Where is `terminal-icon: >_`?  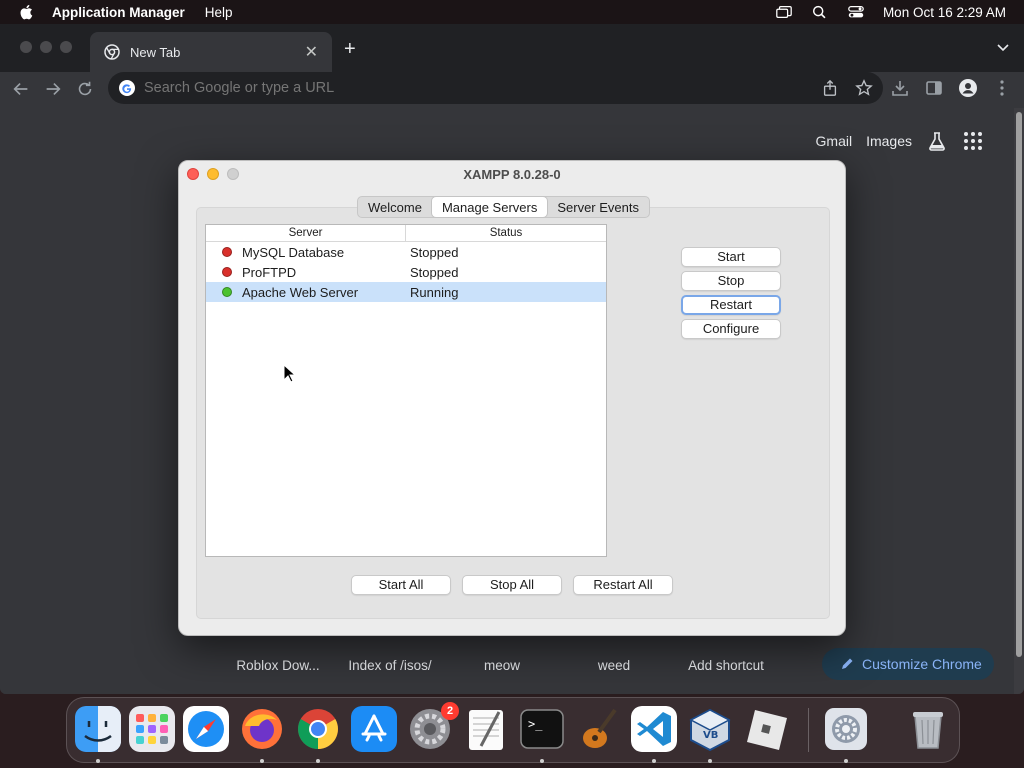
terminal-icon: >_ is located at coordinates (542, 729).